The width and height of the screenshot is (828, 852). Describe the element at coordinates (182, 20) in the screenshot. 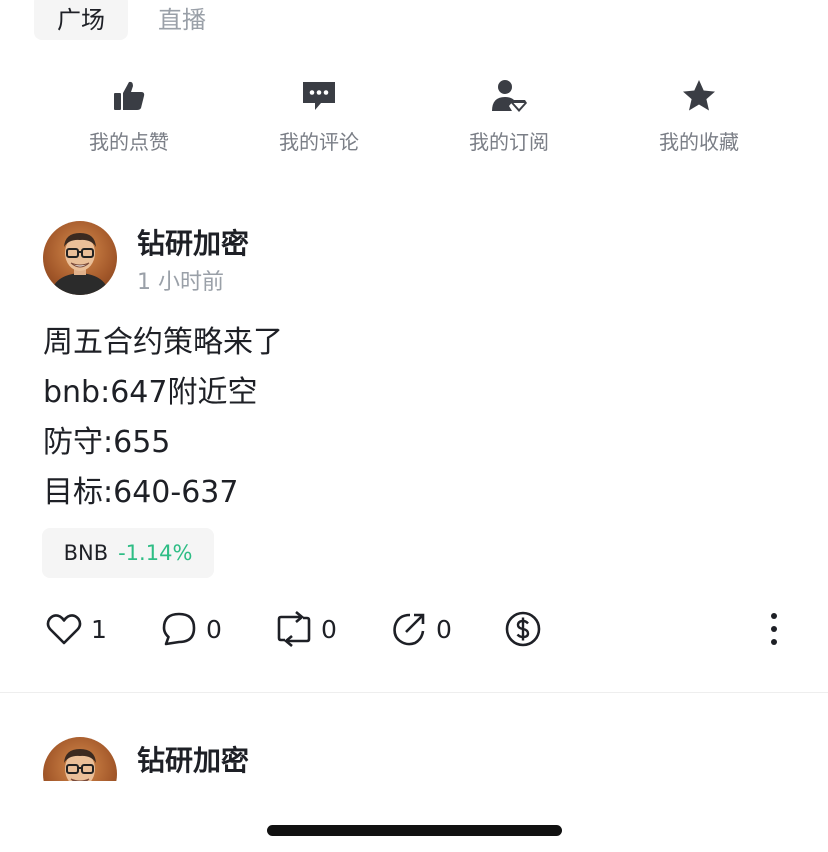

I see `tab-live: 直播` at that location.